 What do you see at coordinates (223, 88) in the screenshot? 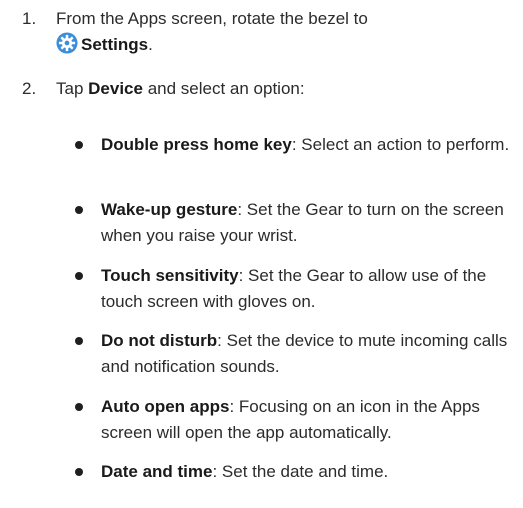
I see `step-text-end: and select an option:` at bounding box center [223, 88].